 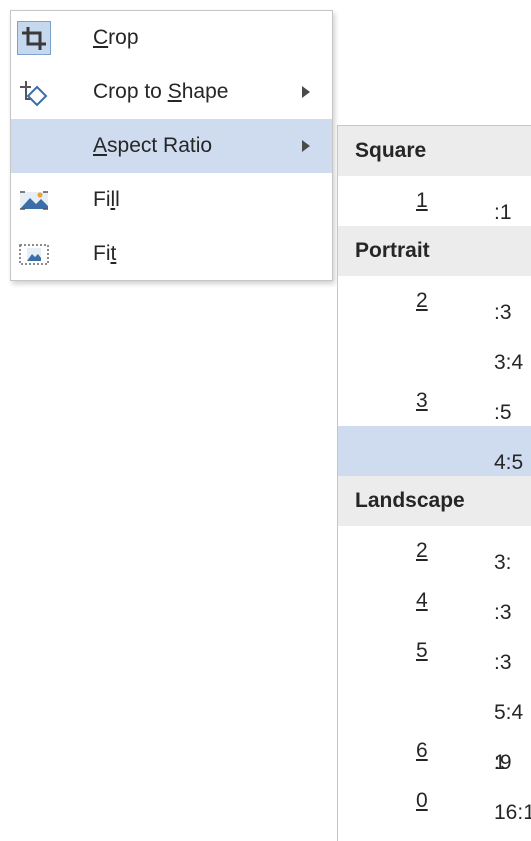 What do you see at coordinates (34, 92) in the screenshot?
I see `crop-to-shape-icon` at bounding box center [34, 92].